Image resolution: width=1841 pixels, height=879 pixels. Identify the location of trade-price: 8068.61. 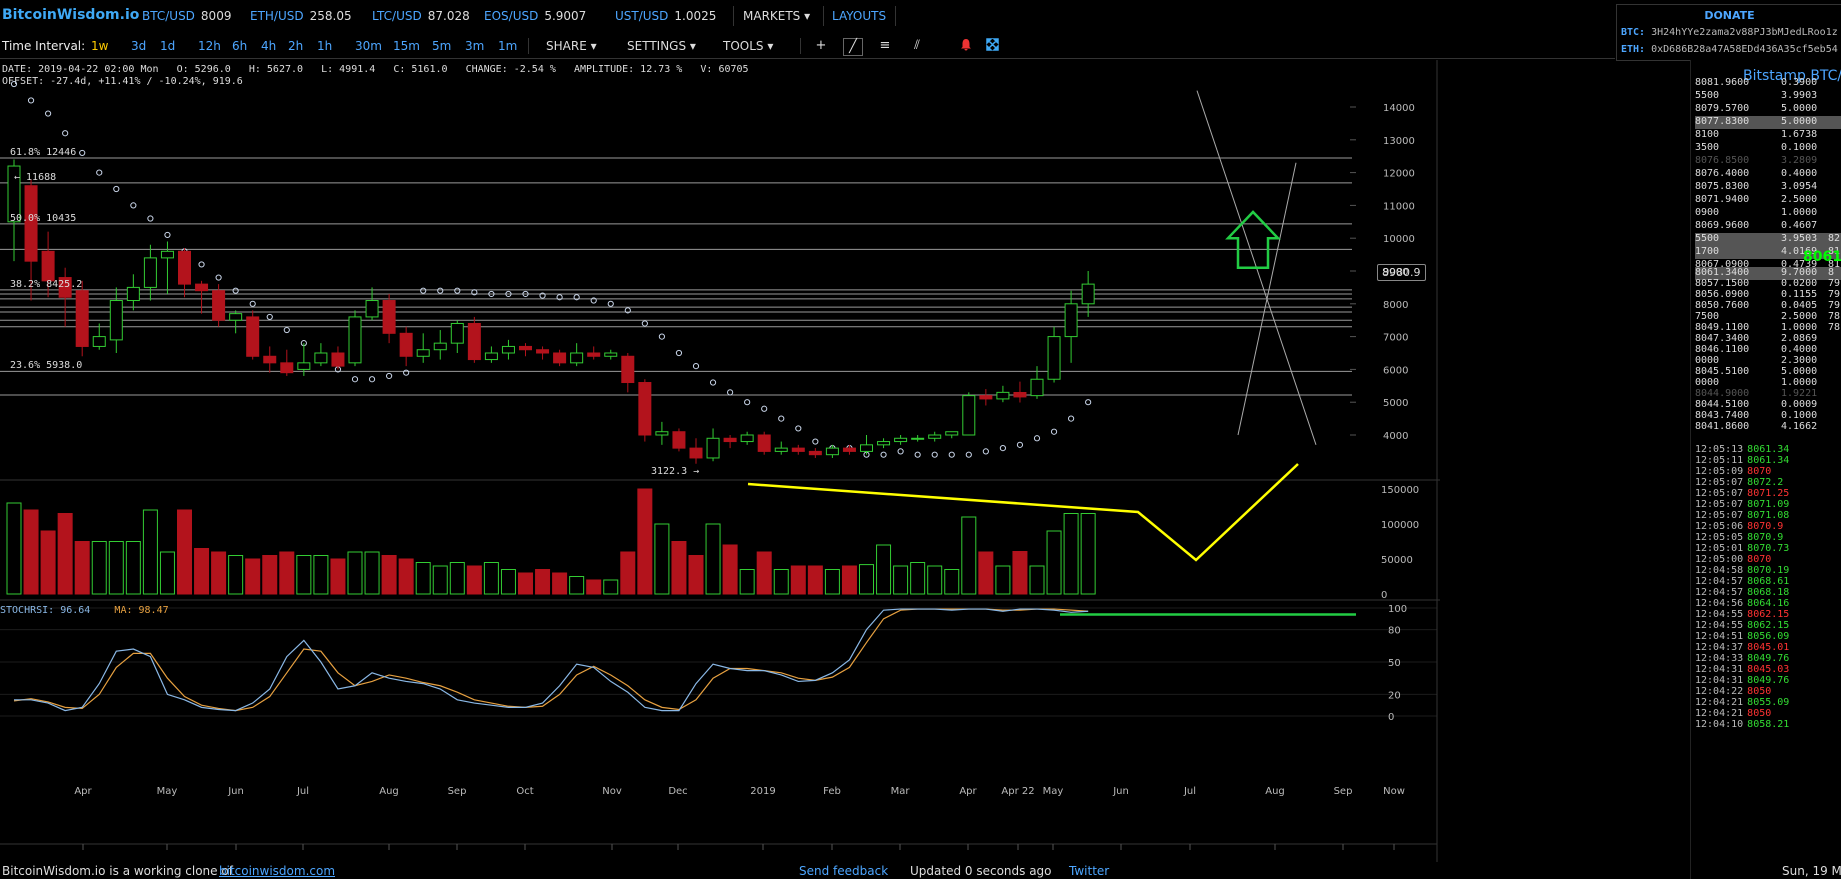
(1768, 581).